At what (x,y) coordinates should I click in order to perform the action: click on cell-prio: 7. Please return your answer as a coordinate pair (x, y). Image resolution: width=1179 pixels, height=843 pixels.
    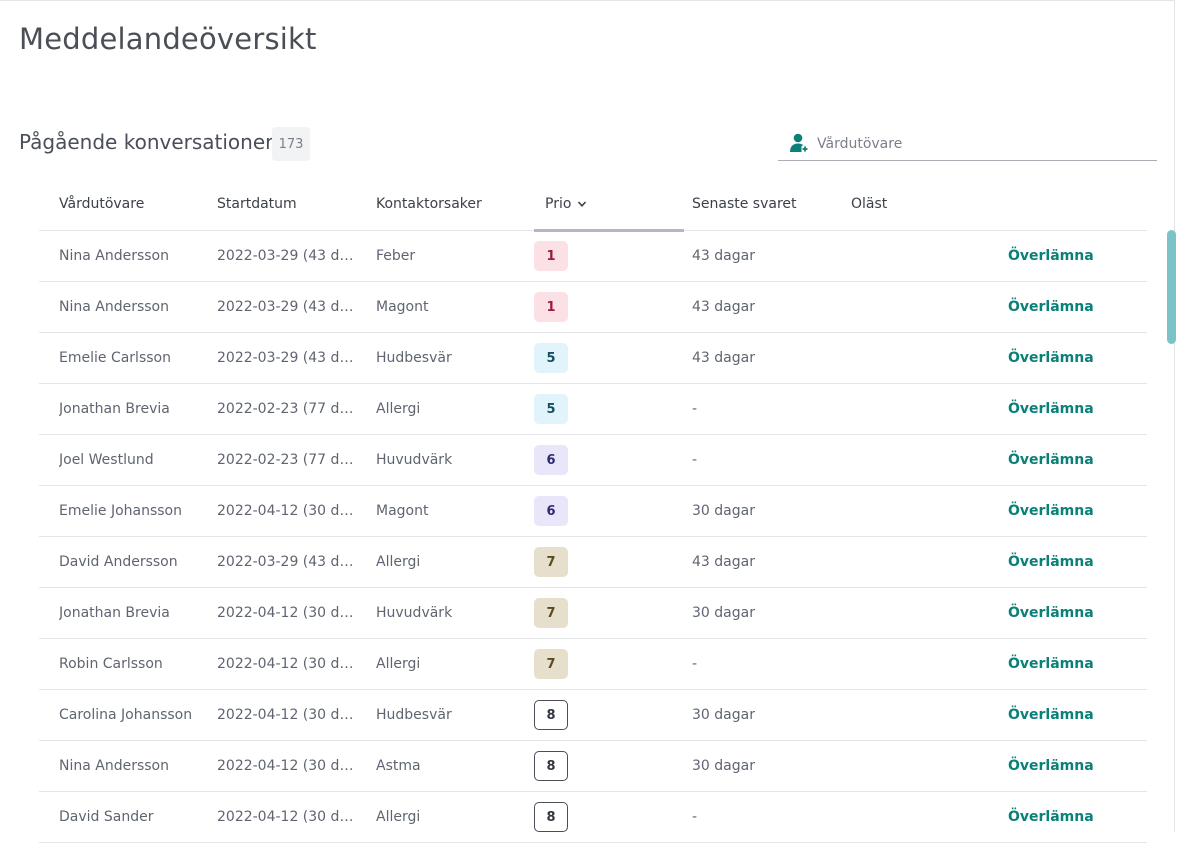
    Looking at the image, I should click on (564, 664).